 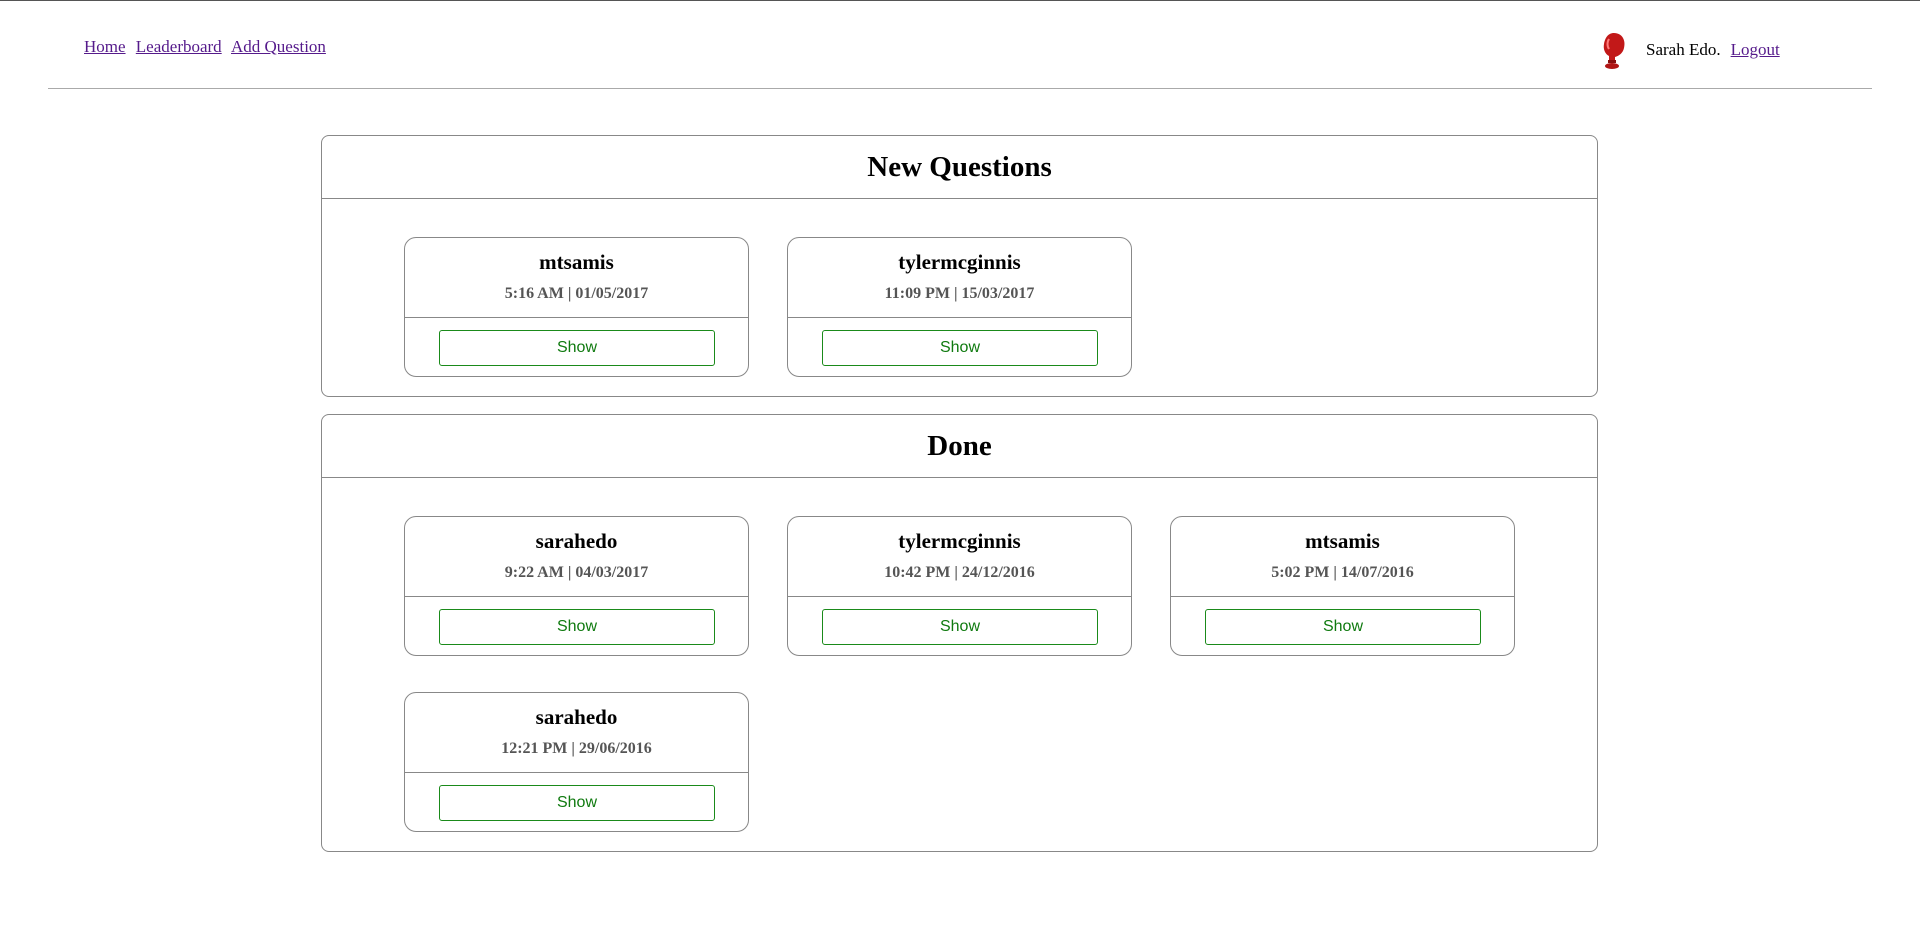 I want to click on user-name: Sarah Edo., so click(x=1683, y=49).